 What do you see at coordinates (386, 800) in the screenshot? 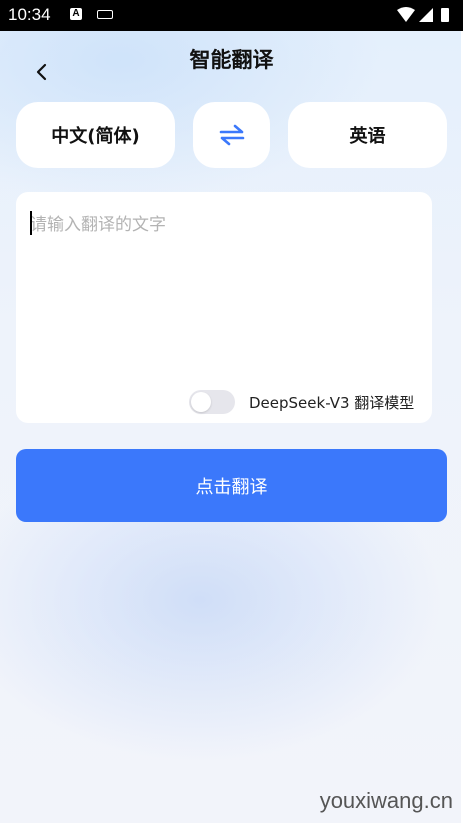
I see `watermark: youxiwang.cn` at bounding box center [386, 800].